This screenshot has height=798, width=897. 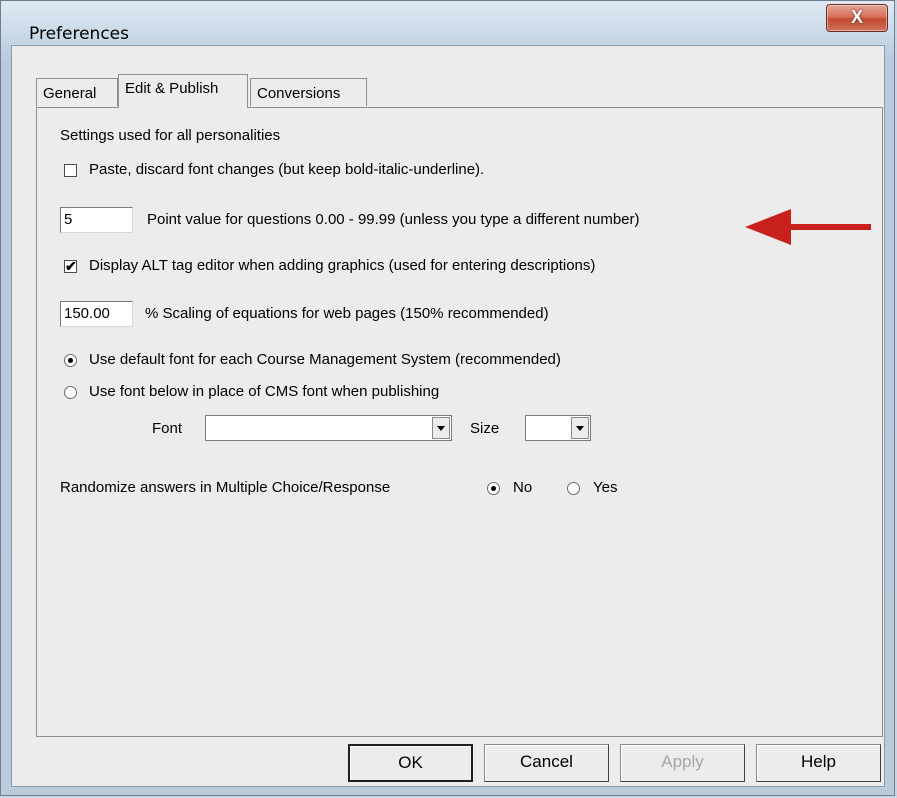 I want to click on close-icon: X, so click(x=856, y=17).